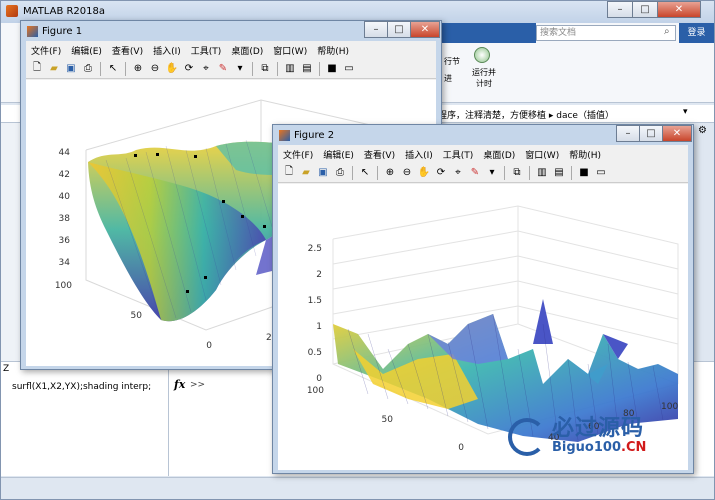 This screenshot has height=500, width=715. What do you see at coordinates (679, 9) in the screenshot?
I see `close-button: ✕` at bounding box center [679, 9].